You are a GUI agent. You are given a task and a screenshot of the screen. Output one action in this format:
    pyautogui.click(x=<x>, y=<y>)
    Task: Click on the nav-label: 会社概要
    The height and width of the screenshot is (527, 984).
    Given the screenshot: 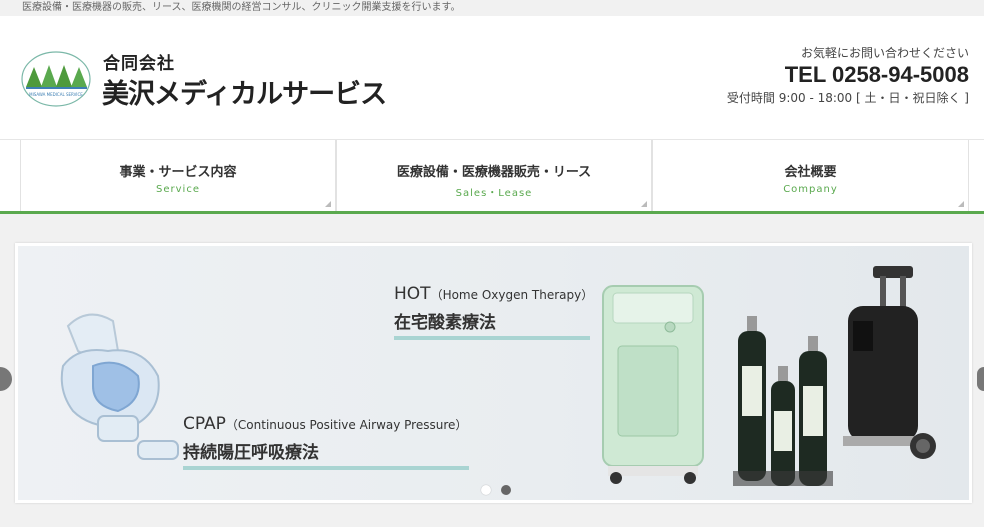 What is the action you would take?
    pyautogui.click(x=810, y=172)
    